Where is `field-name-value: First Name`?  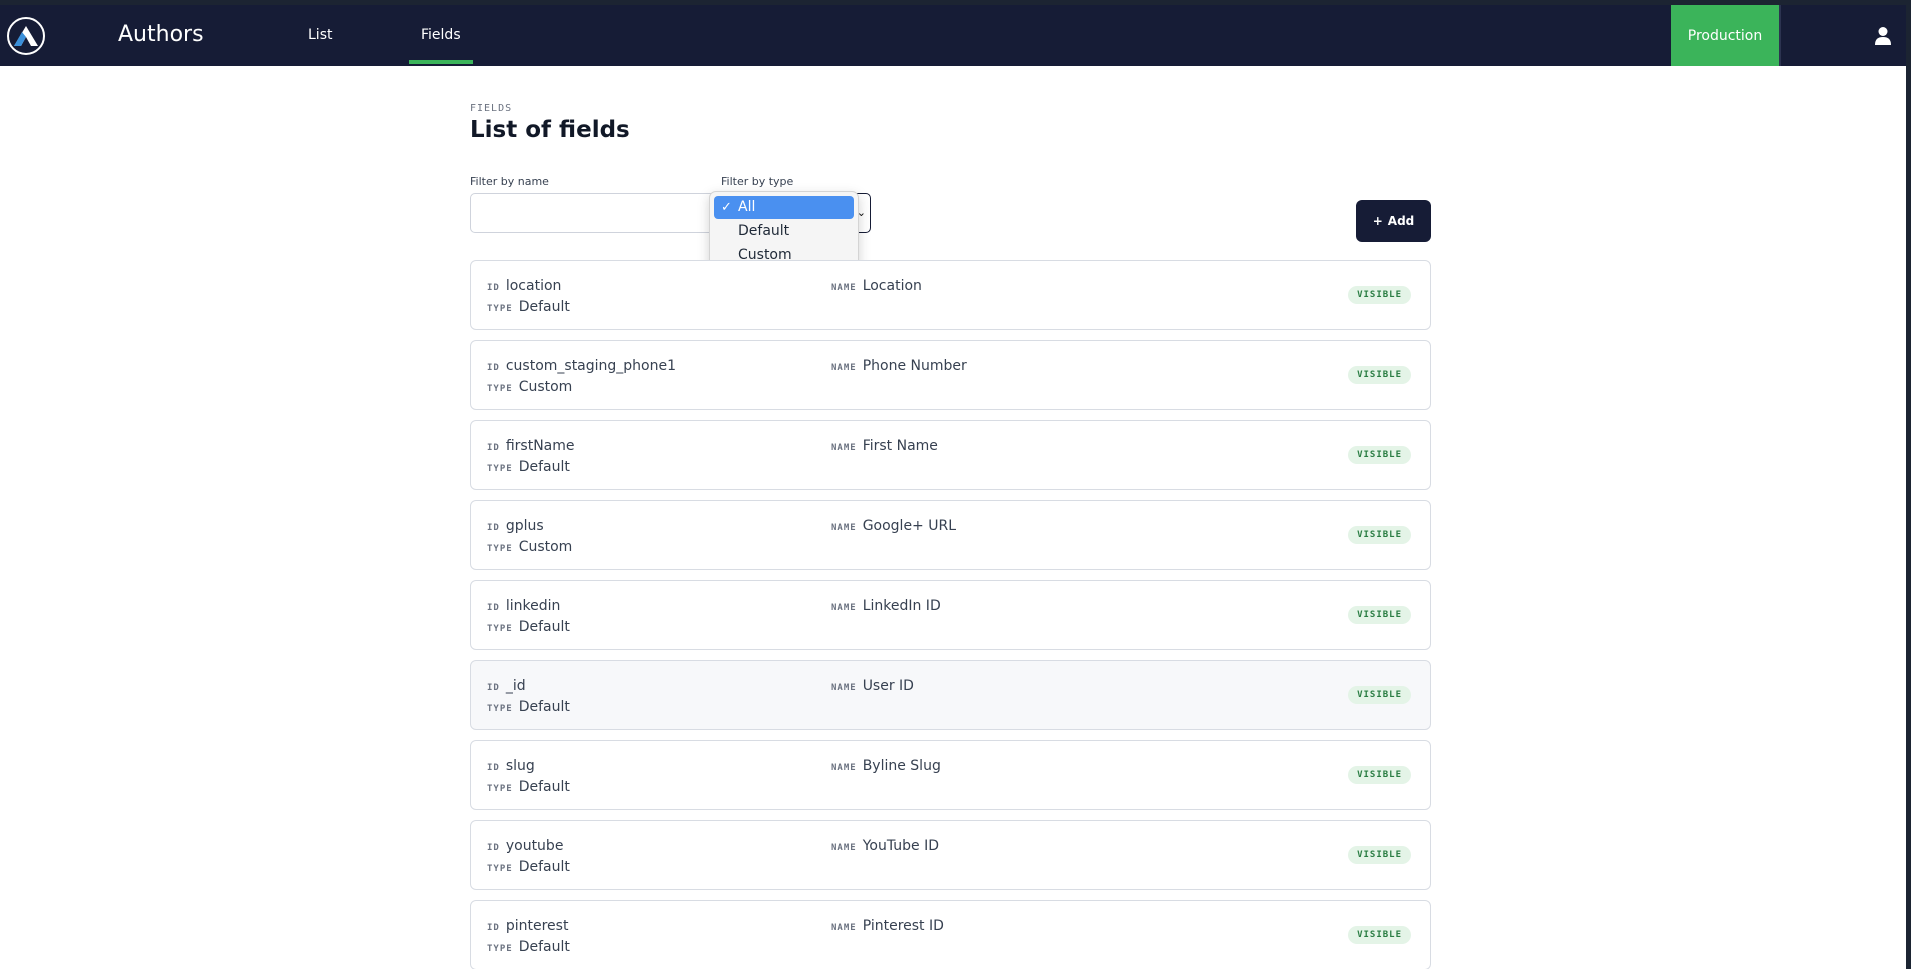 field-name-value: First Name is located at coordinates (900, 446).